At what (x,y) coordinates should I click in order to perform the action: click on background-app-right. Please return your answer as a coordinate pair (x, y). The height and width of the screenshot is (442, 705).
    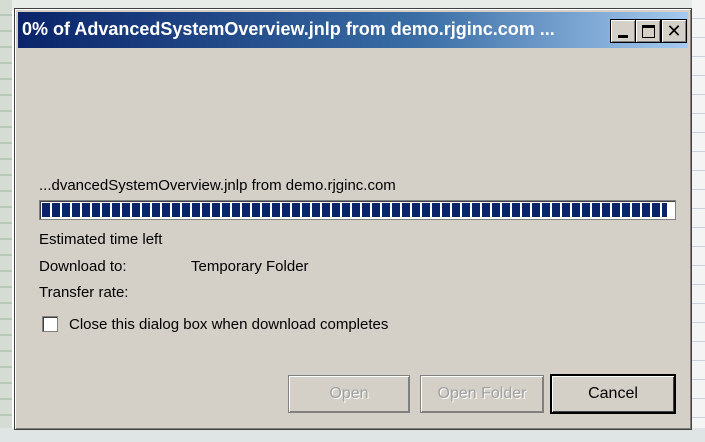
    Looking at the image, I should click on (698, 221).